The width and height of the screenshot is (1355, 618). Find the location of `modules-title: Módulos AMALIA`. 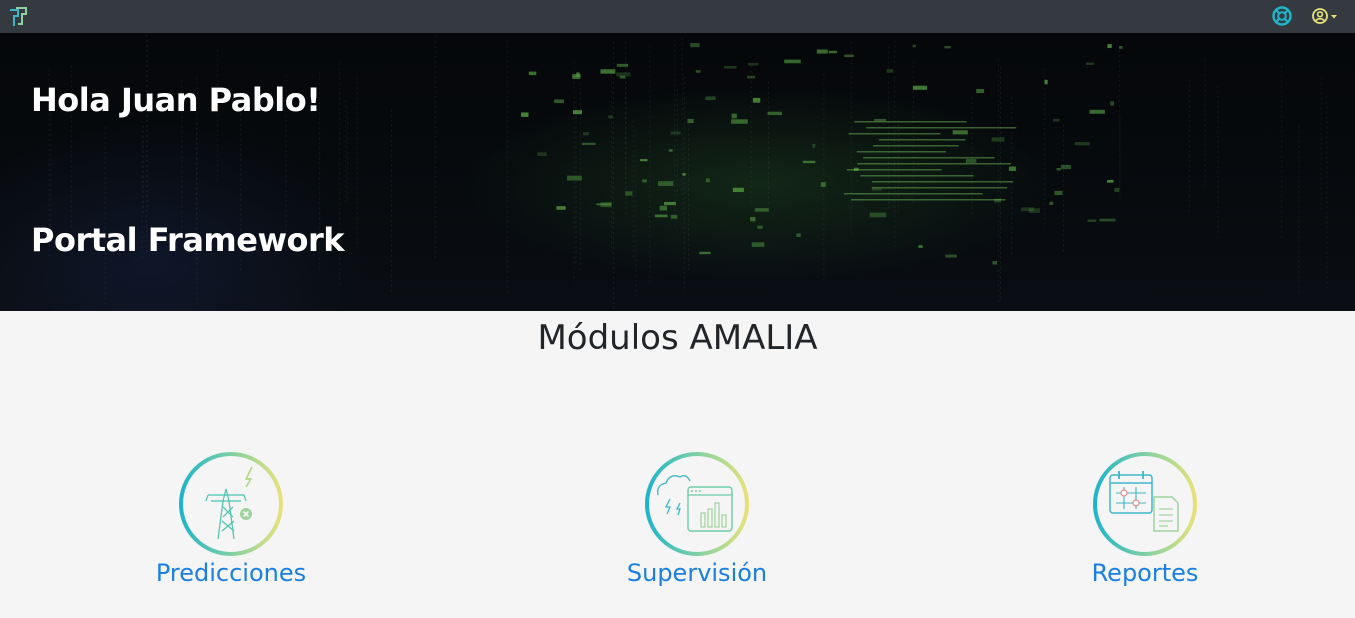

modules-title: Módulos AMALIA is located at coordinates (677, 338).